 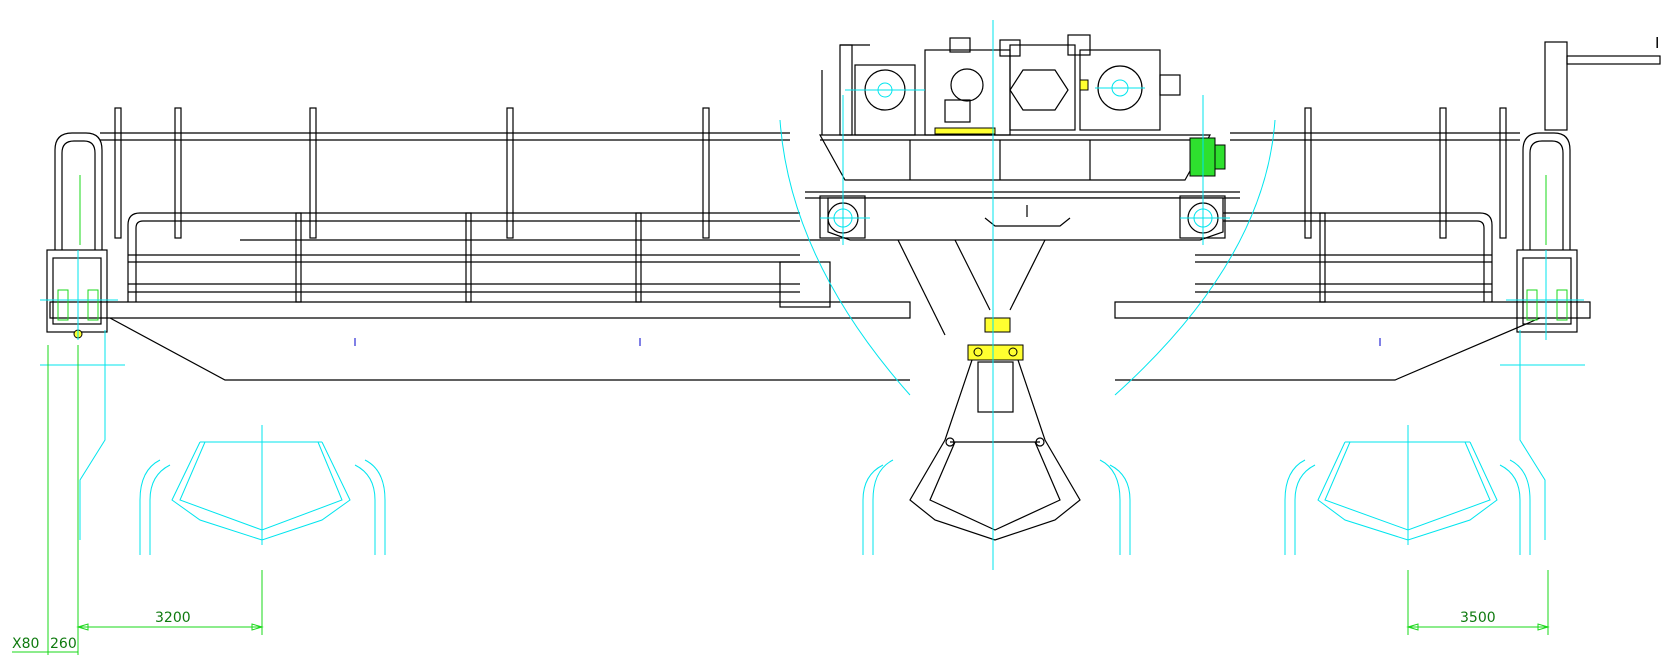 What do you see at coordinates (995, 429) in the screenshot?
I see `grab-bucket` at bounding box center [995, 429].